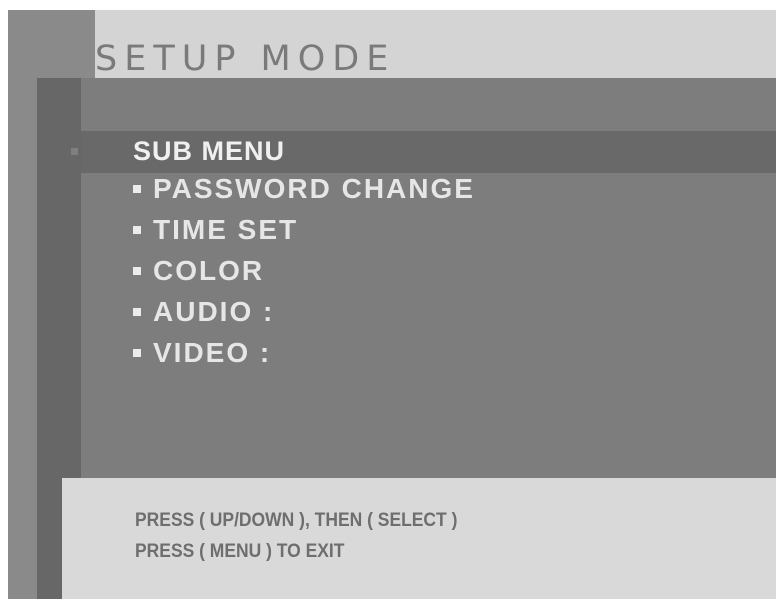 The height and width of the screenshot is (599, 776). I want to click on menu-item-password-change: PASSWORD CHANGE, so click(304, 189).